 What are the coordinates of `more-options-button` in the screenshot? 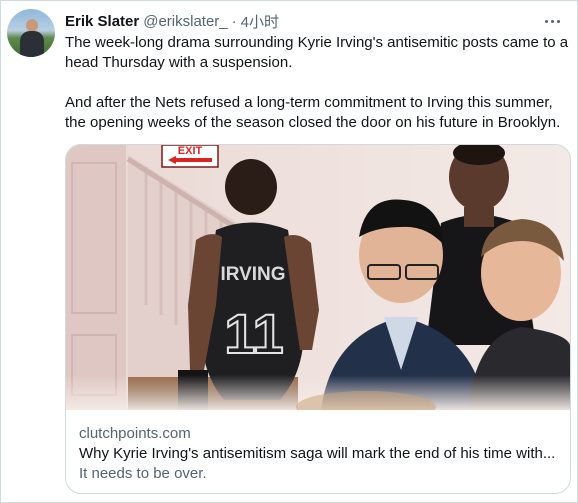 It's located at (552, 21).